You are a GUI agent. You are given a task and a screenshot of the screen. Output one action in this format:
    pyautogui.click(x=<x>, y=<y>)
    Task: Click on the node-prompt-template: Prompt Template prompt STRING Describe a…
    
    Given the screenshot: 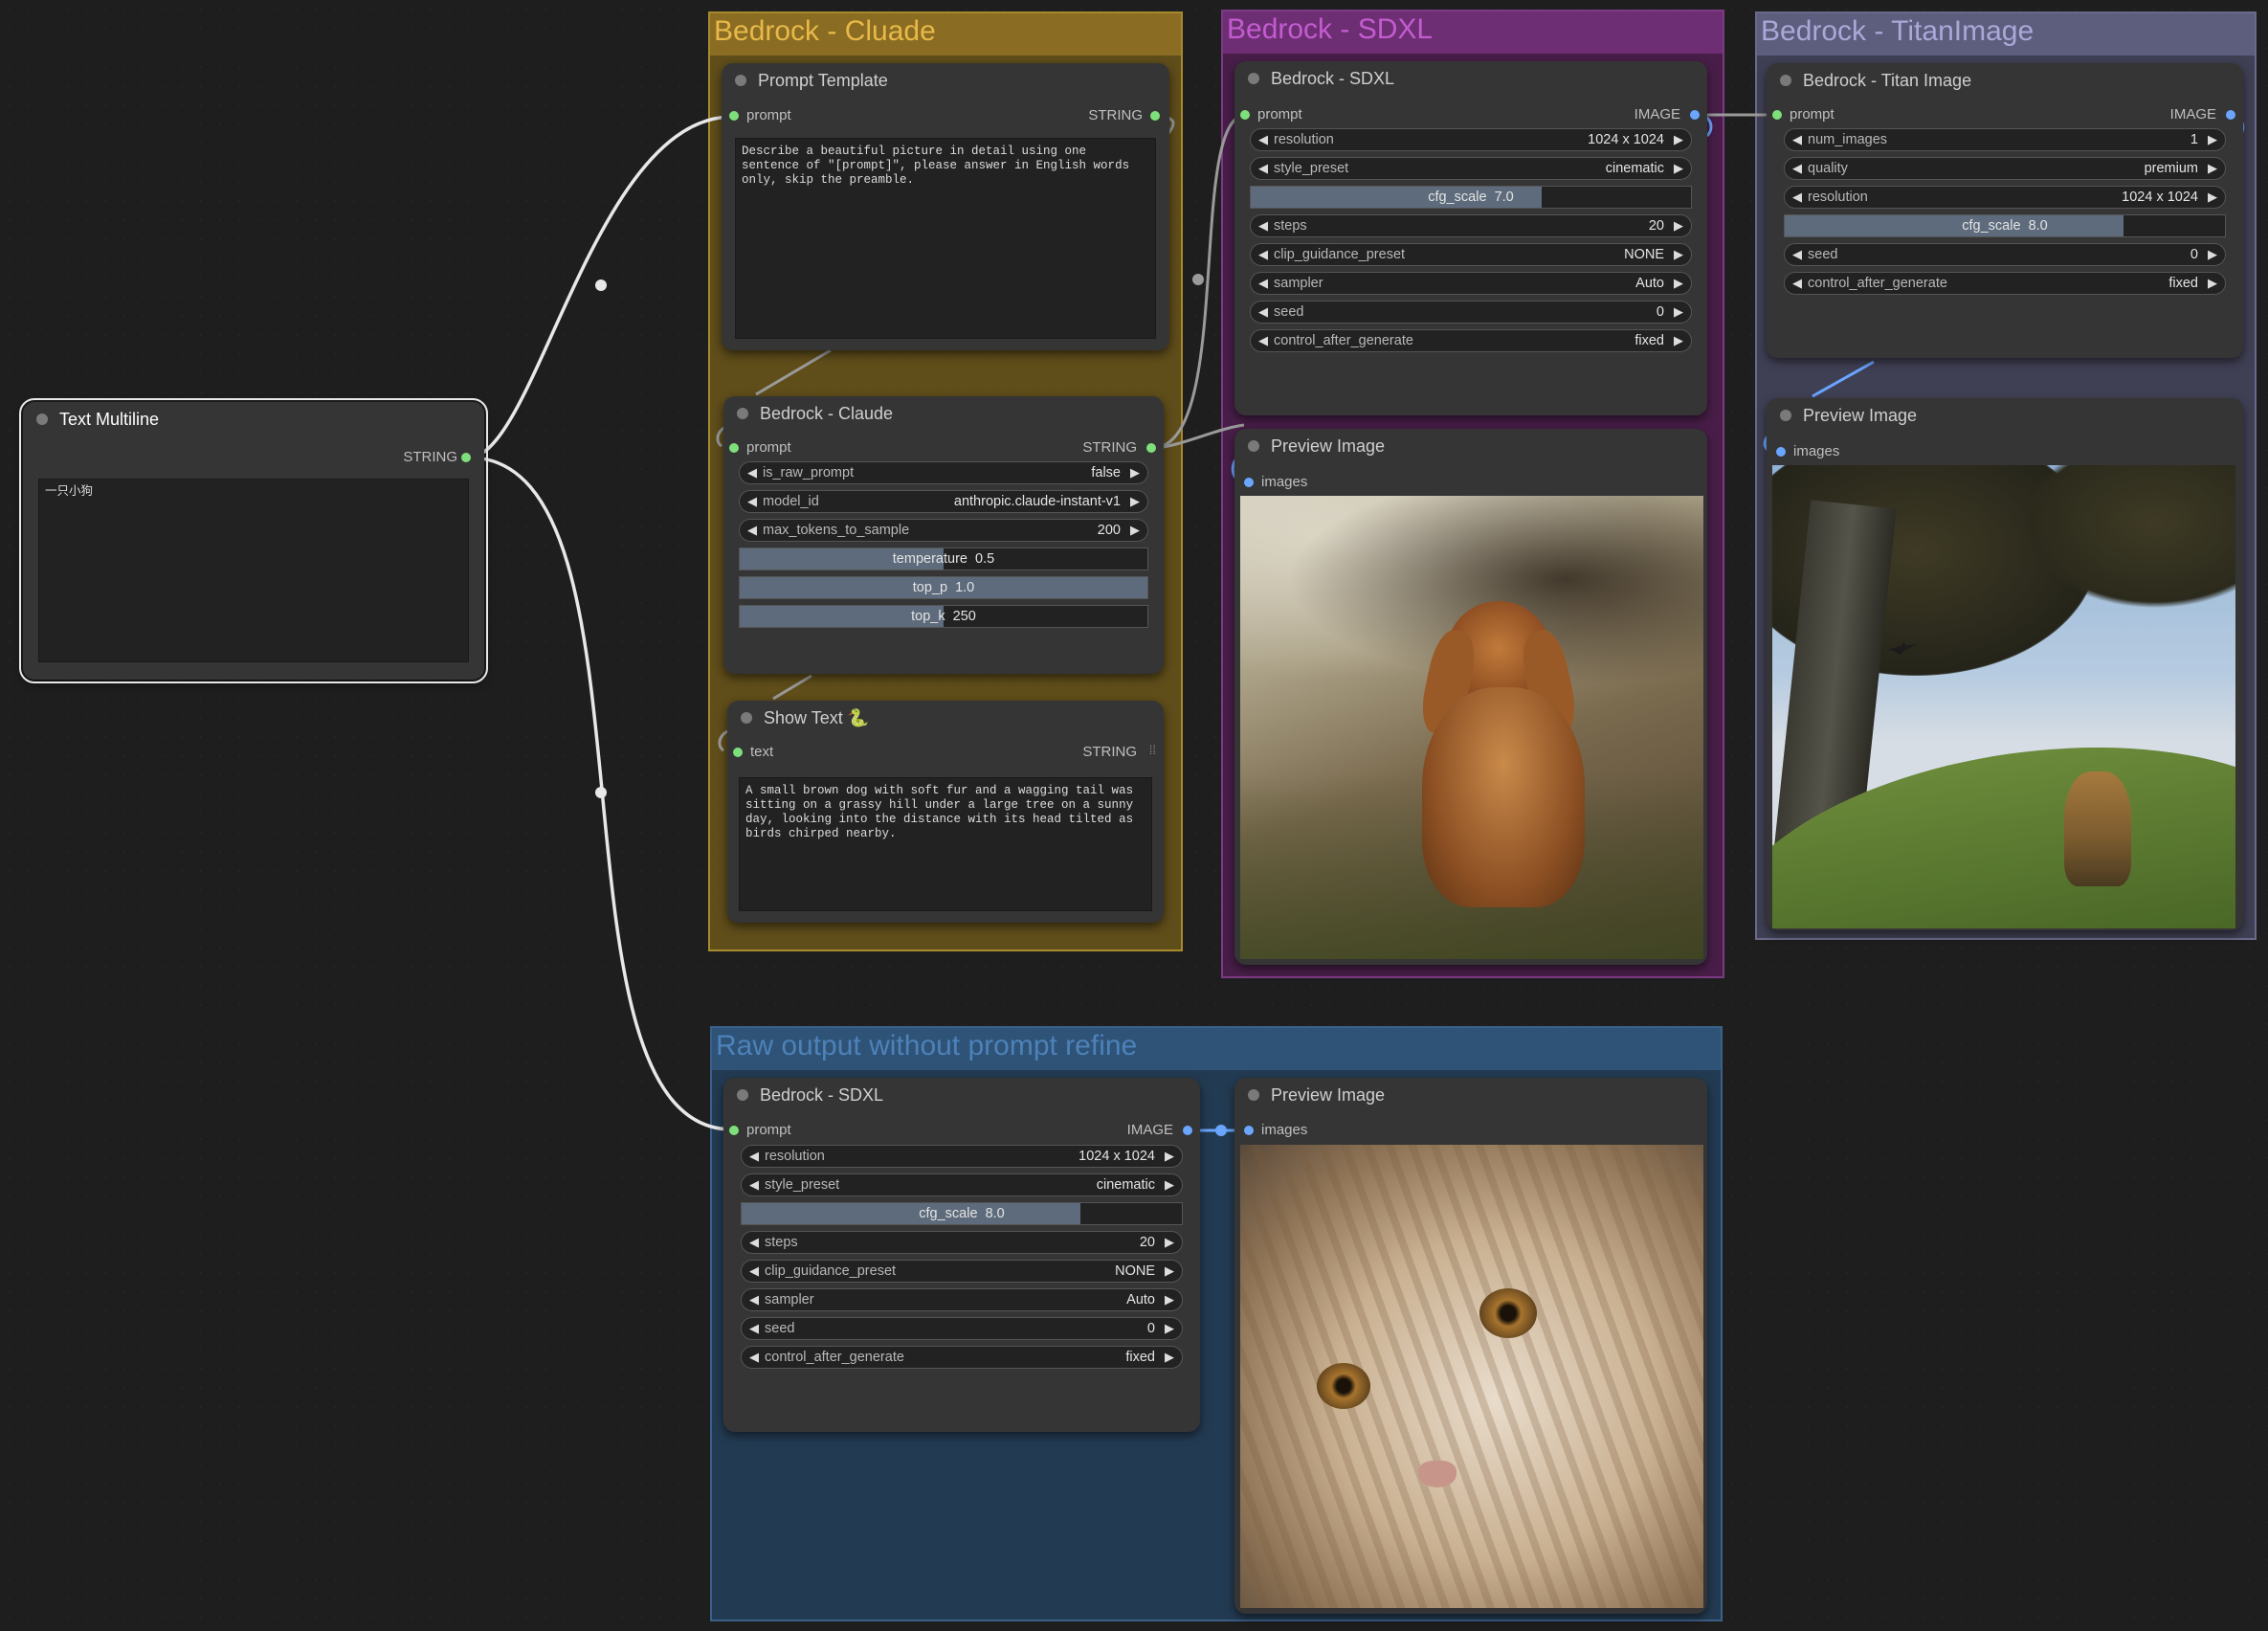 What is the action you would take?
    pyautogui.click(x=945, y=206)
    